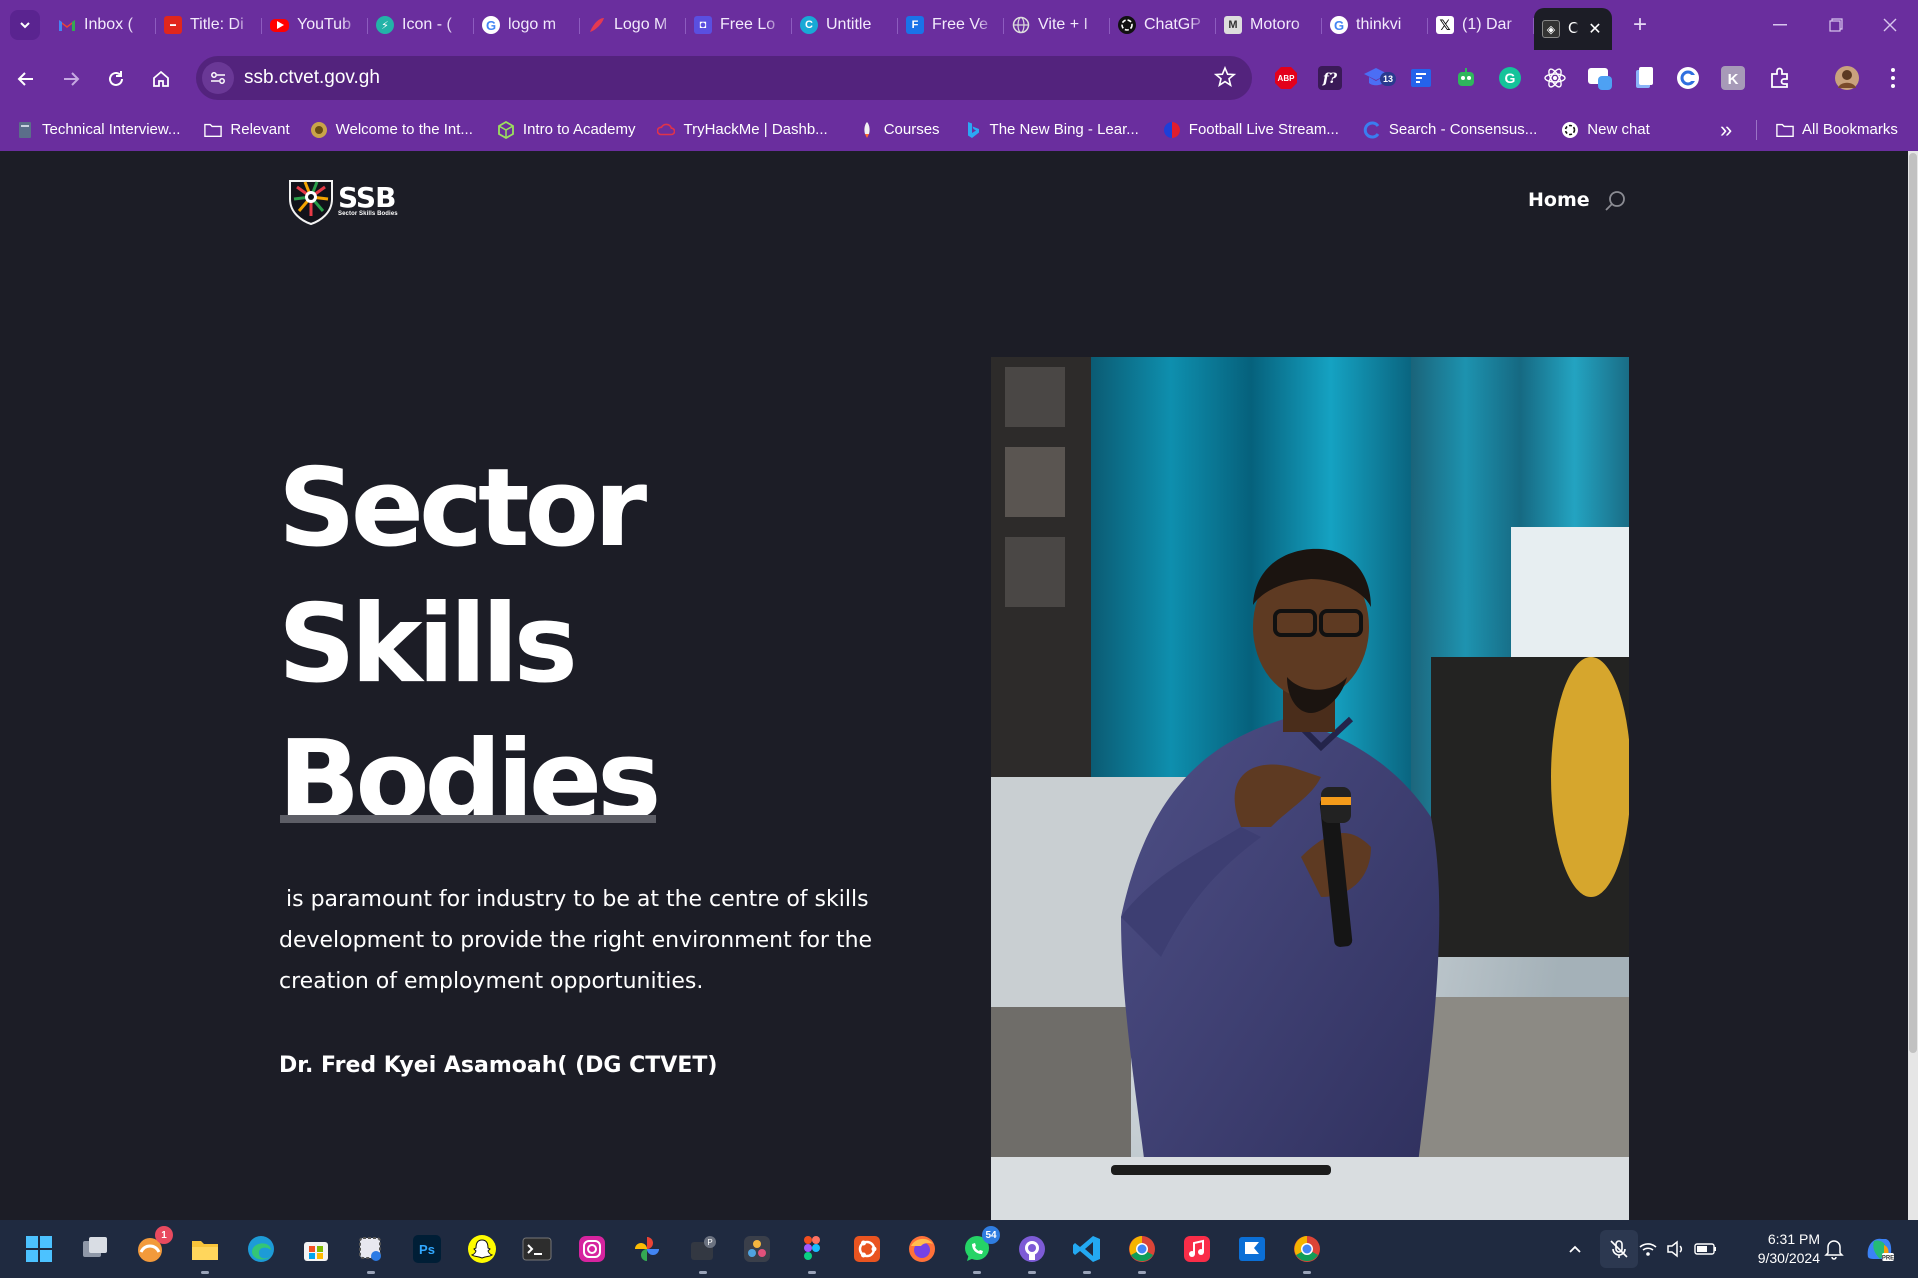 This screenshot has width=1918, height=1278. What do you see at coordinates (1644, 78) in the screenshot?
I see `document-extension-icon` at bounding box center [1644, 78].